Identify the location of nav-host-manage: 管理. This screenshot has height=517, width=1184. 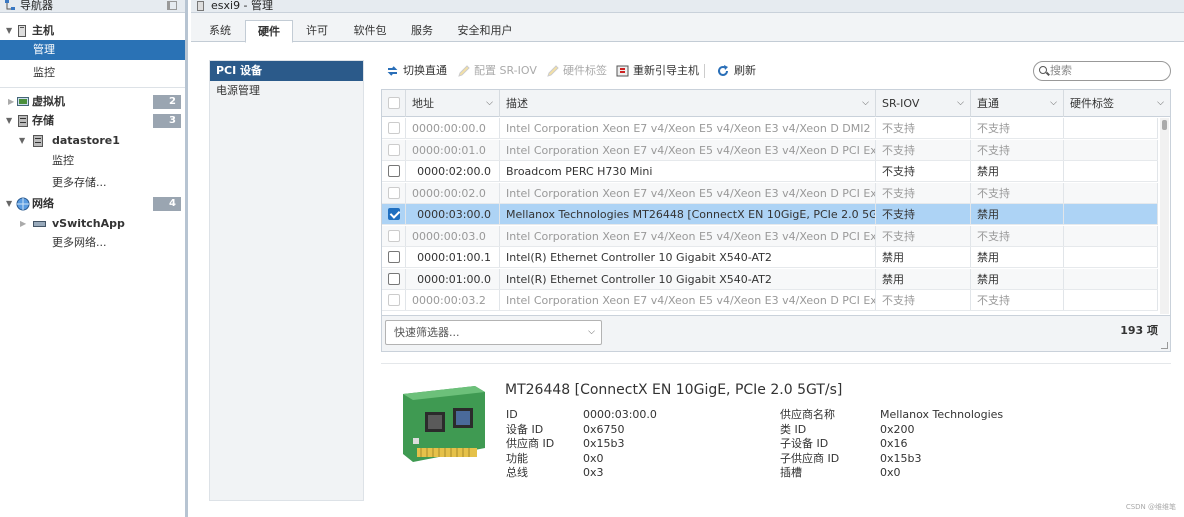
(92, 50).